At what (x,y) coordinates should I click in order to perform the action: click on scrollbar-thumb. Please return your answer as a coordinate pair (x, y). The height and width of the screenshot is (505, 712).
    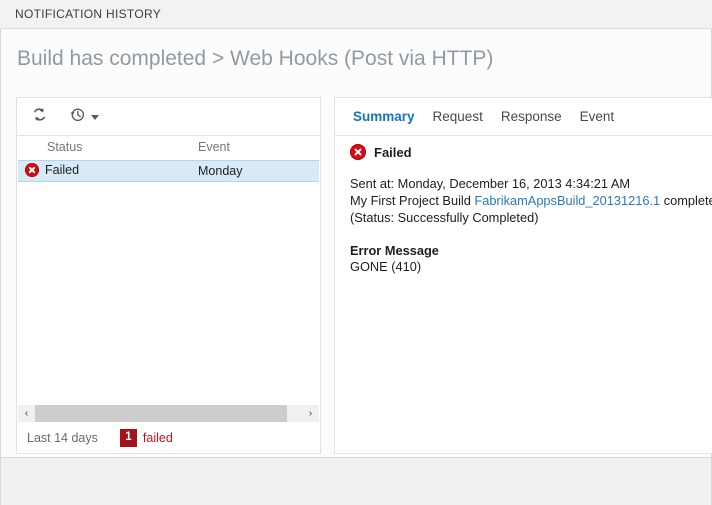
    Looking at the image, I should click on (161, 413).